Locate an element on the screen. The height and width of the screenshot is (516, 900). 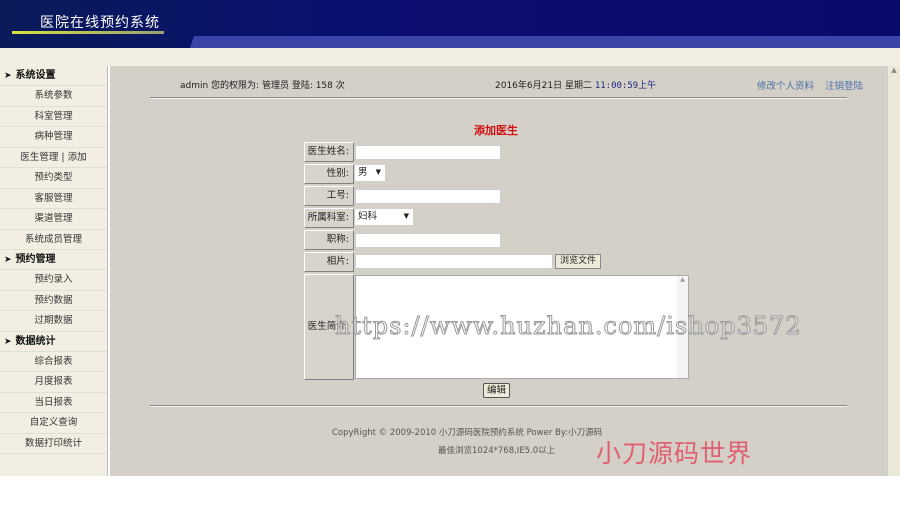
sidebar-item: 自定义查询 is located at coordinates (53, 423).